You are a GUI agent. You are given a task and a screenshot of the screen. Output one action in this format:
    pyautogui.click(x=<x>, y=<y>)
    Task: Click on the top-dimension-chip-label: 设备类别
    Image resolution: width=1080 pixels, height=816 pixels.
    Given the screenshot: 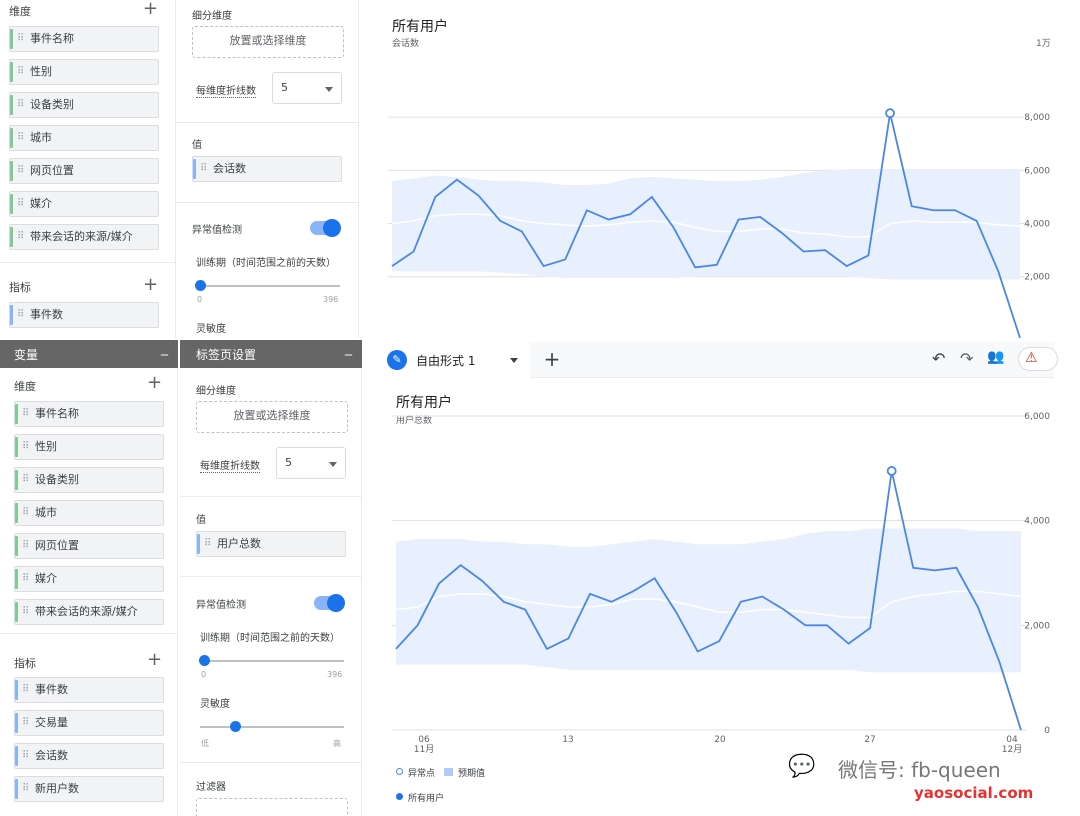 What is the action you would take?
    pyautogui.click(x=52, y=104)
    